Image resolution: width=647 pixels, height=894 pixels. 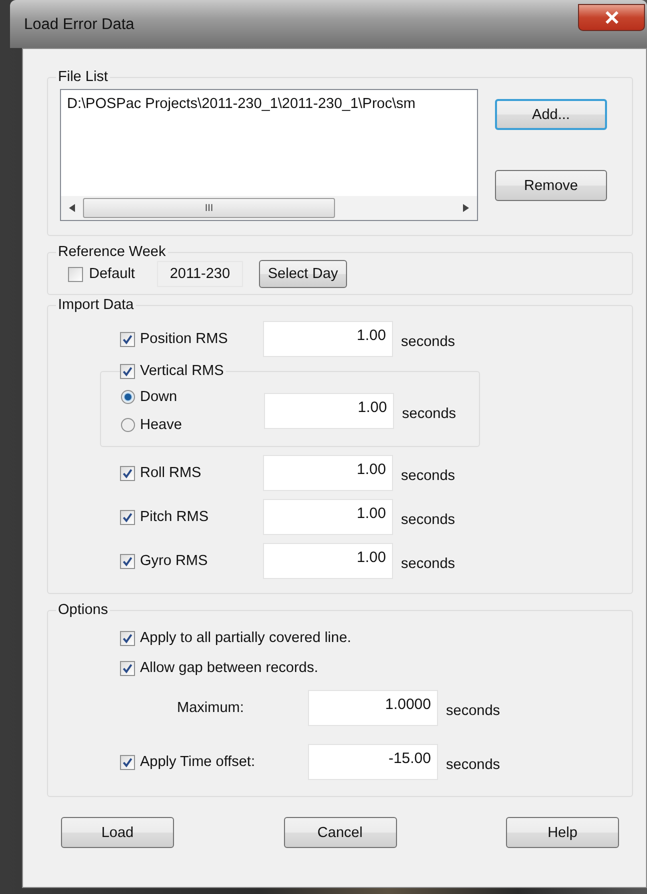 What do you see at coordinates (197, 762) in the screenshot?
I see `checkbox-label: Apply Time offset:` at bounding box center [197, 762].